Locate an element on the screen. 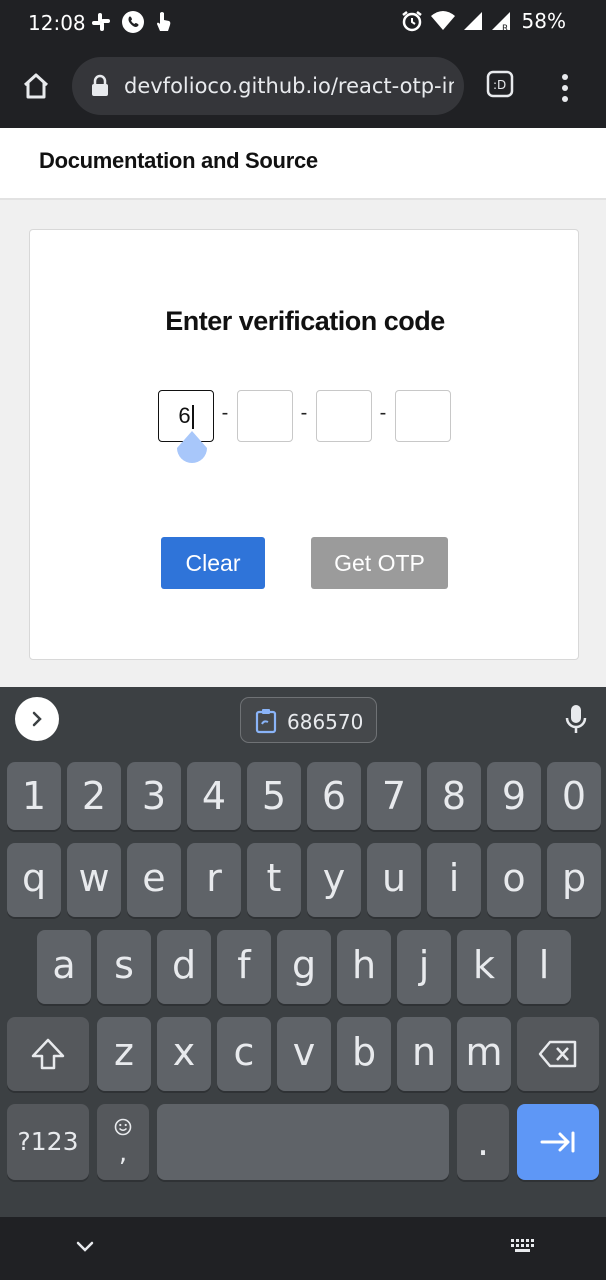 This screenshot has width=606, height=1280. keyboard-suggestion-strip: 686570 is located at coordinates (303, 720).